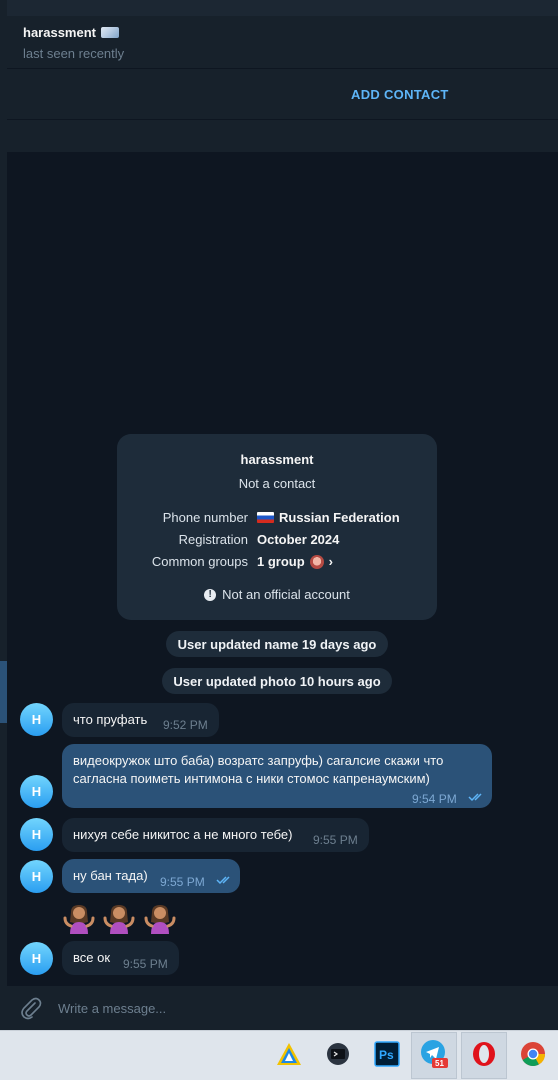 This screenshot has height=1080, width=558. What do you see at coordinates (338, 1054) in the screenshot?
I see `terminal-icon` at bounding box center [338, 1054].